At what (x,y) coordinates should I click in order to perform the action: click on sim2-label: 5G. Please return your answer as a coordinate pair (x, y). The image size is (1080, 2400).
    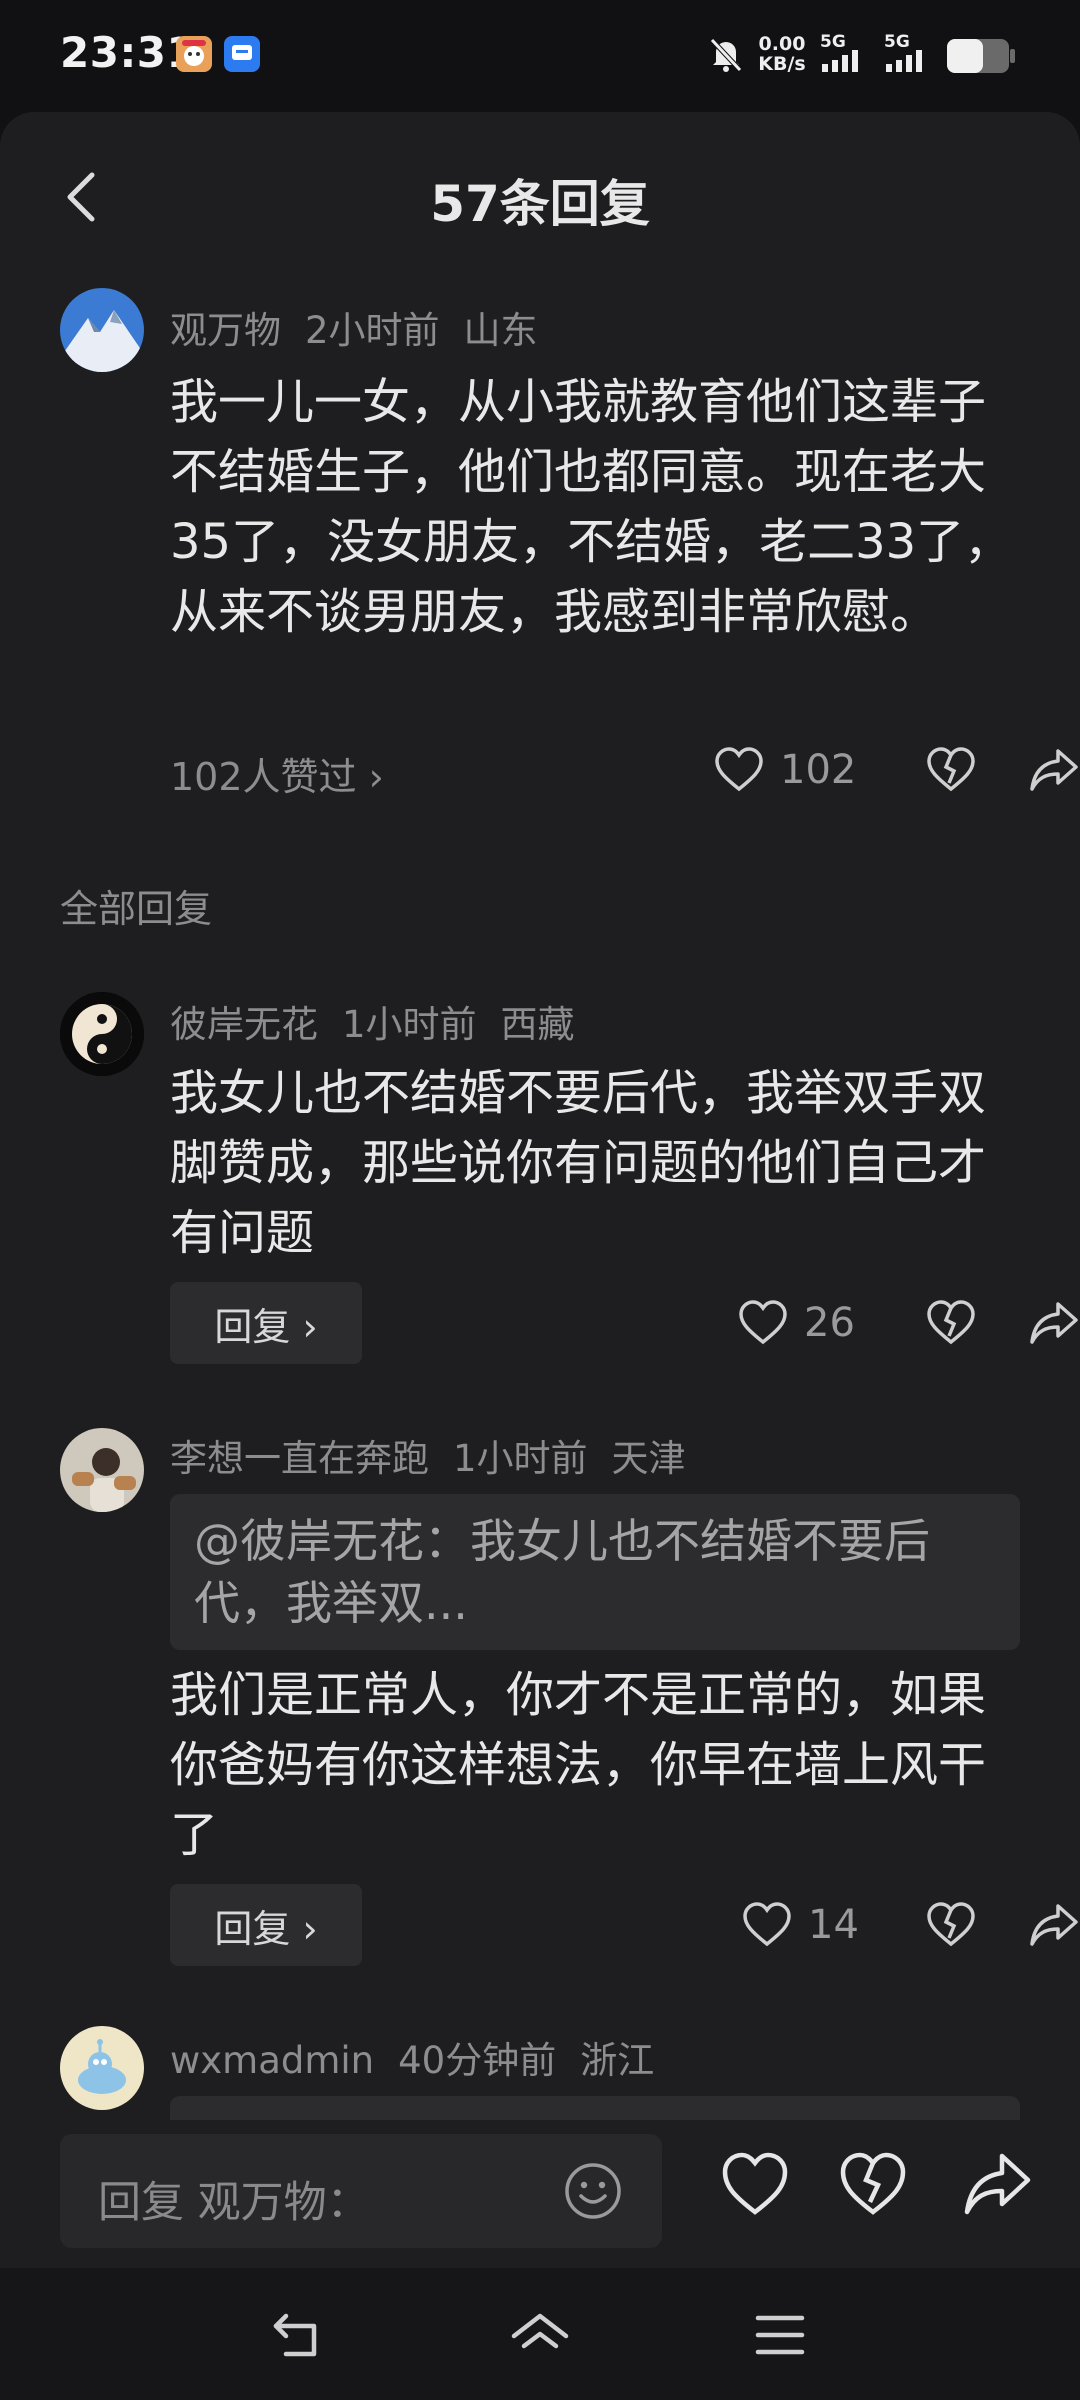
    Looking at the image, I should click on (897, 42).